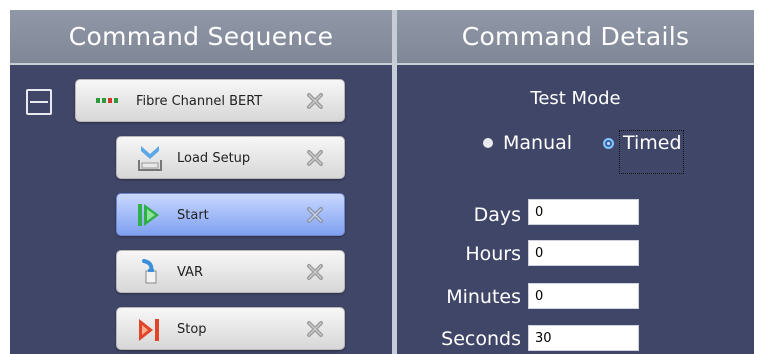 The width and height of the screenshot is (760, 354). Describe the element at coordinates (230, 328) in the screenshot. I see `command-item-stop: Stop` at that location.